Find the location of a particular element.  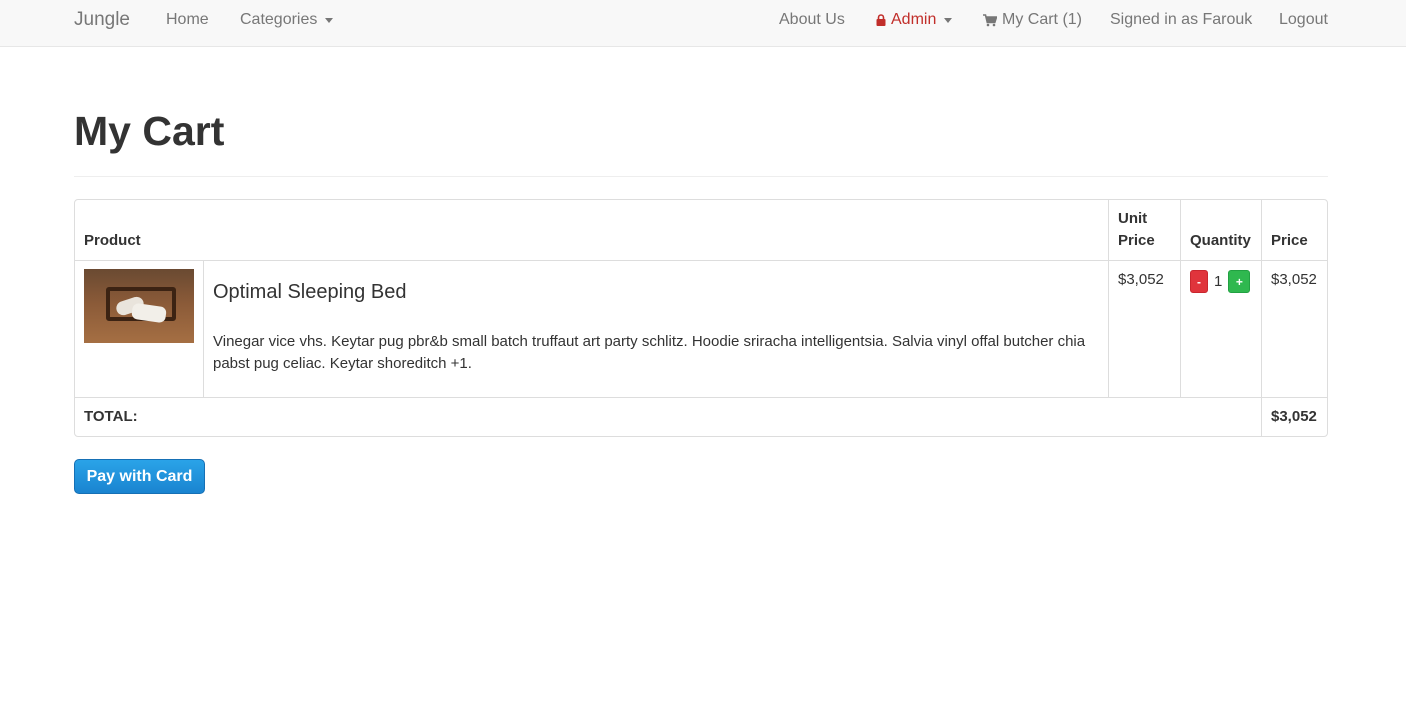

nav-admin-label: Admin is located at coordinates (914, 19).